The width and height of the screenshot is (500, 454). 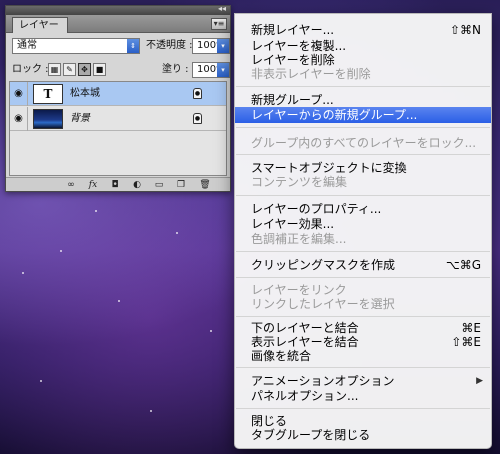 What do you see at coordinates (211, 46) in the screenshot?
I see `opacity-field: 100% ▾` at bounding box center [211, 46].